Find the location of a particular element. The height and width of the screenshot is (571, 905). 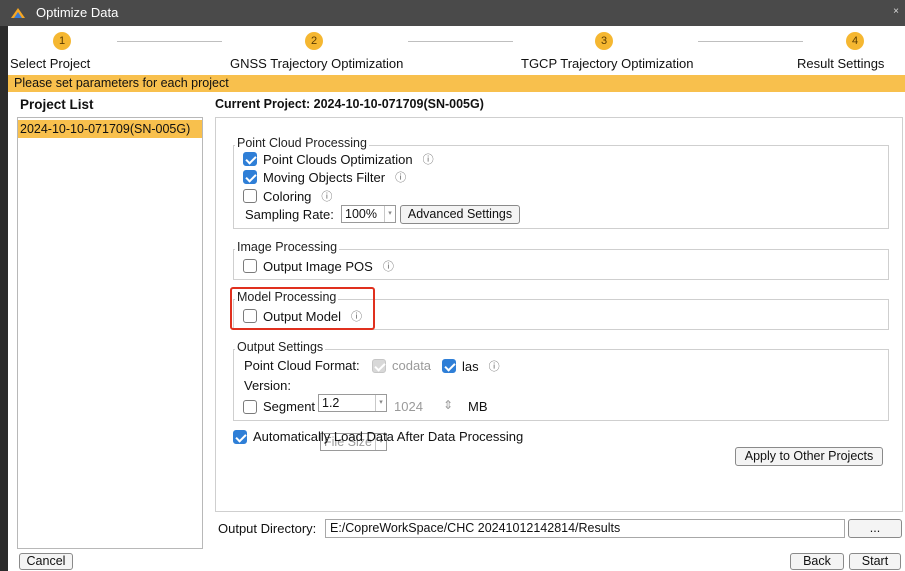

sampling-rate-label: Sampling Rate: is located at coordinates (289, 214).